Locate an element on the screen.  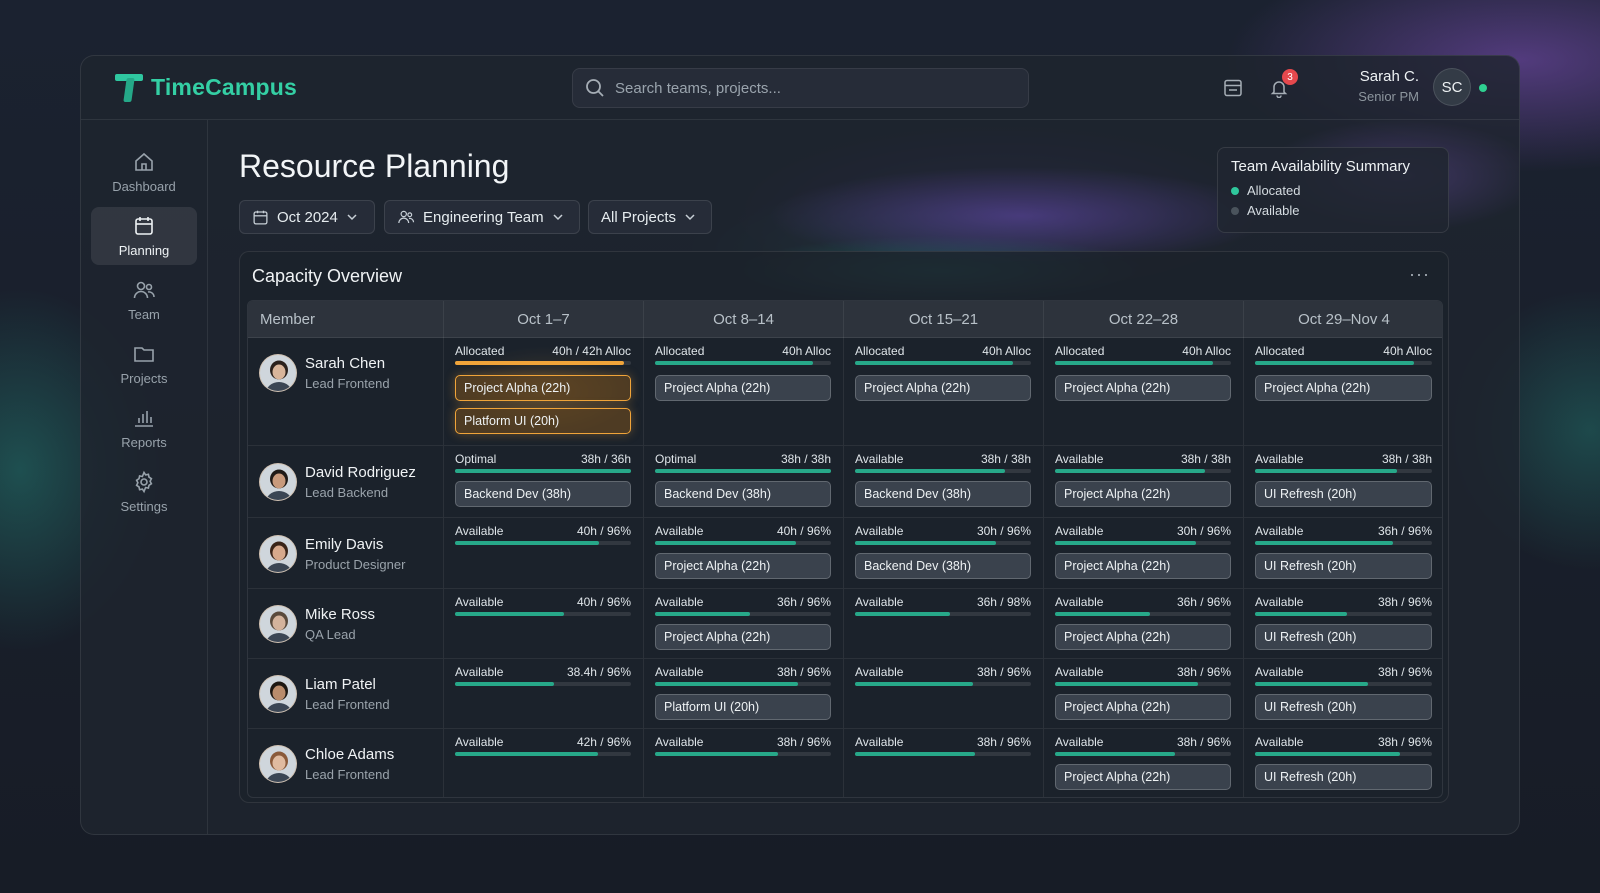
notifications-button: 3 is located at coordinates (1282, 84).